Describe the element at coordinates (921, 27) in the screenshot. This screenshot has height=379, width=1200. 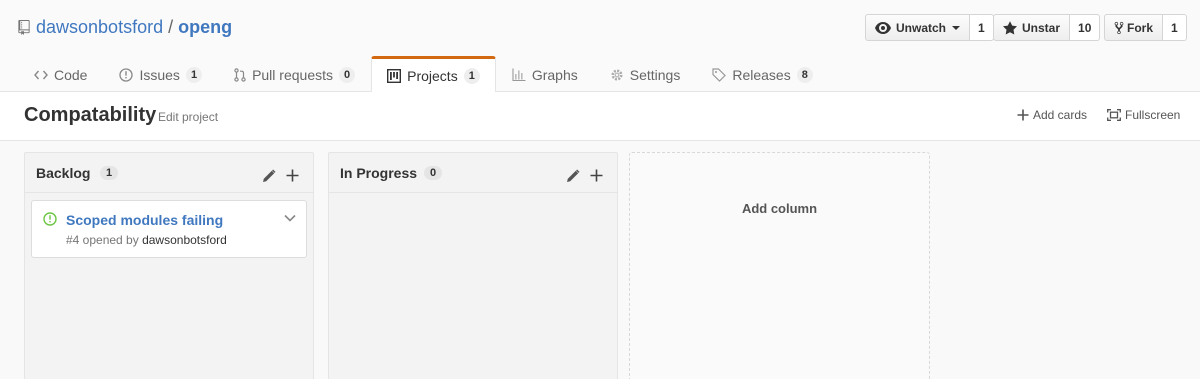
I see `unwatch-label: Unwatch` at that location.